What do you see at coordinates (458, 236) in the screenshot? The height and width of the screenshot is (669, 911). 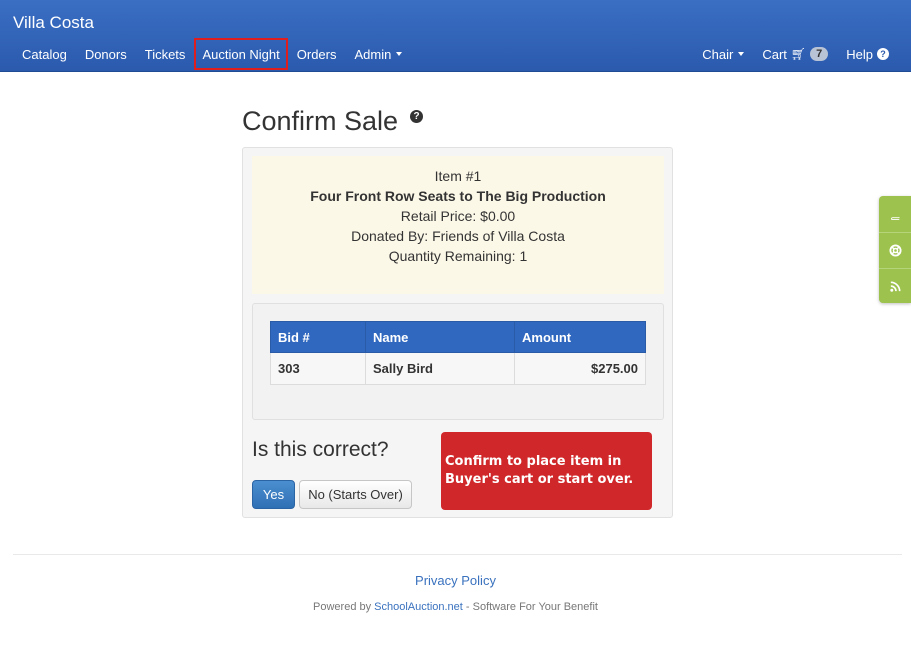 I see `item-donated-by: Donated By: Friends of Villa Costa` at bounding box center [458, 236].